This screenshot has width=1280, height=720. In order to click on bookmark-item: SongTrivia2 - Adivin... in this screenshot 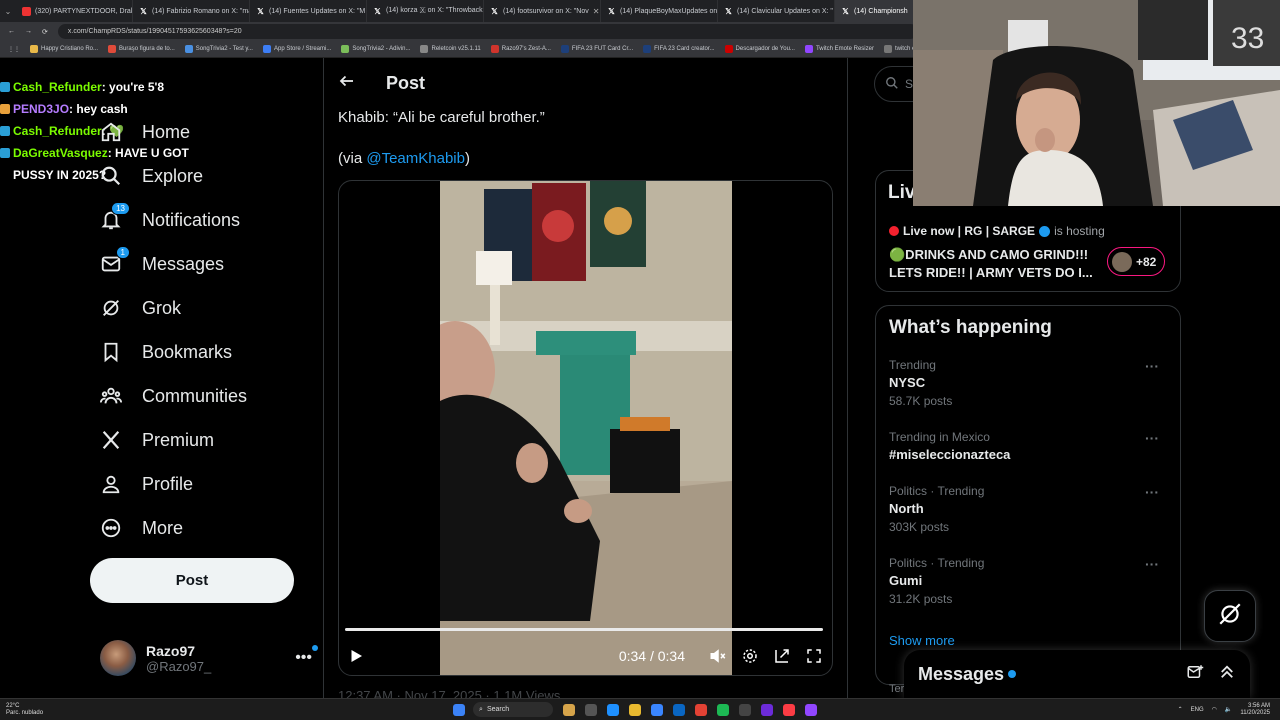, I will do `click(375, 49)`.